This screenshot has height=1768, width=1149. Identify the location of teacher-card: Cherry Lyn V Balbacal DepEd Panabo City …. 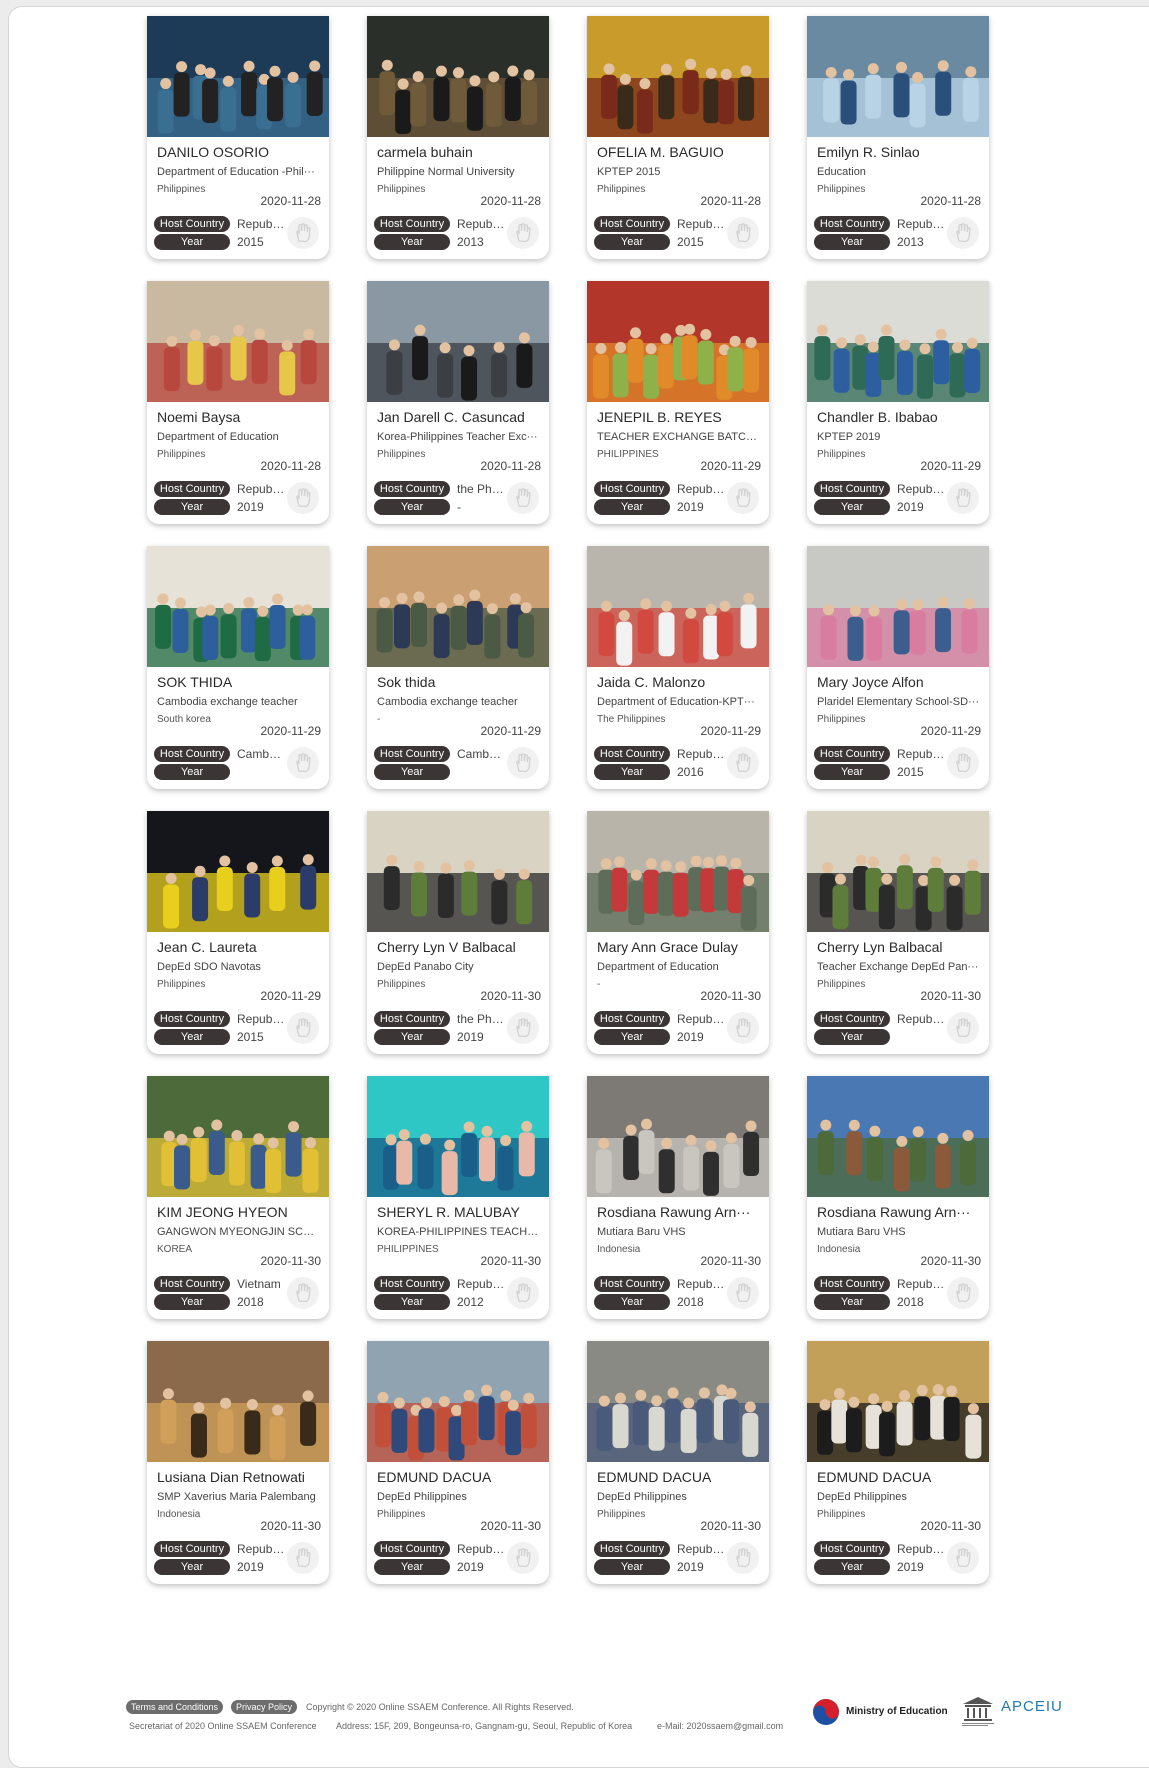
(458, 932).